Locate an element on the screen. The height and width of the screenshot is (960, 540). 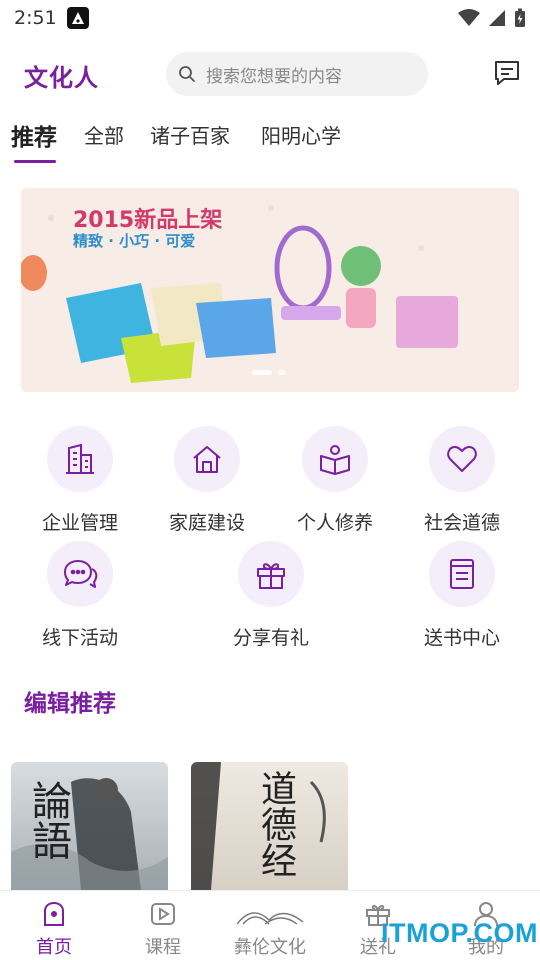
building-icon is located at coordinates (80, 458).